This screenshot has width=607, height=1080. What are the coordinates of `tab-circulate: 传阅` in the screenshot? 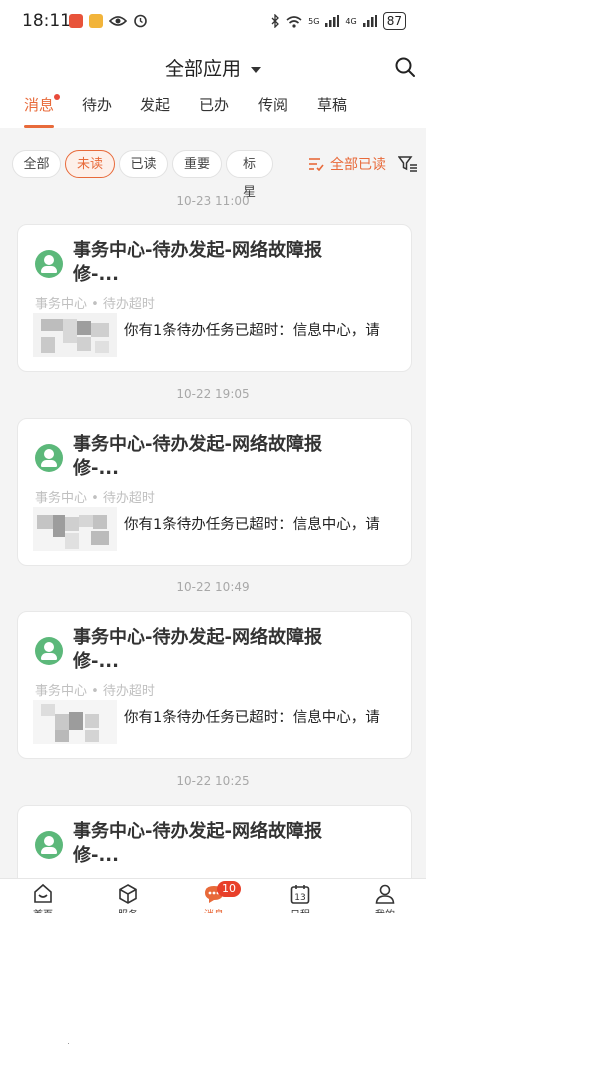 It's located at (273, 111).